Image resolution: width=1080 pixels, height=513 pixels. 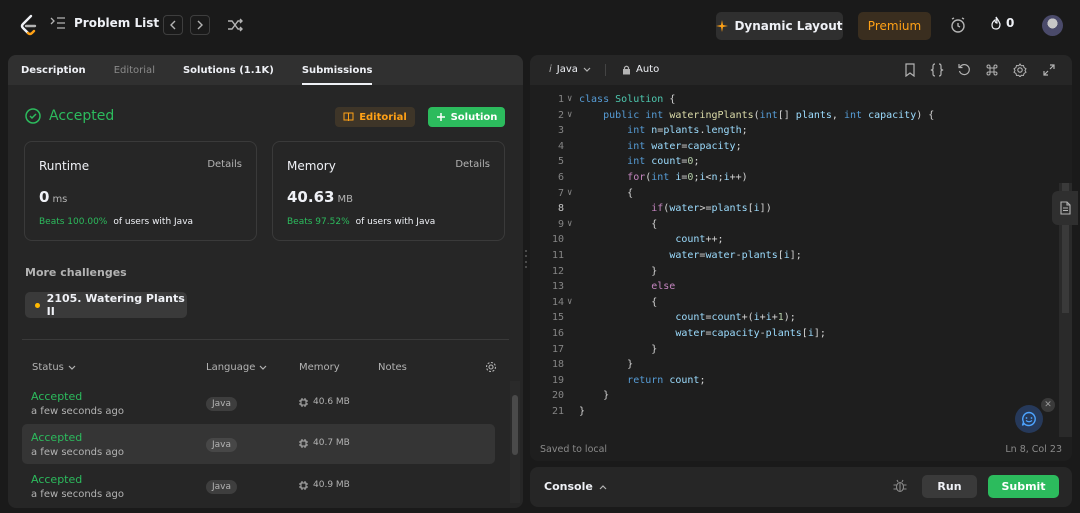 What do you see at coordinates (949, 486) in the screenshot?
I see `run-button: Run` at bounding box center [949, 486].